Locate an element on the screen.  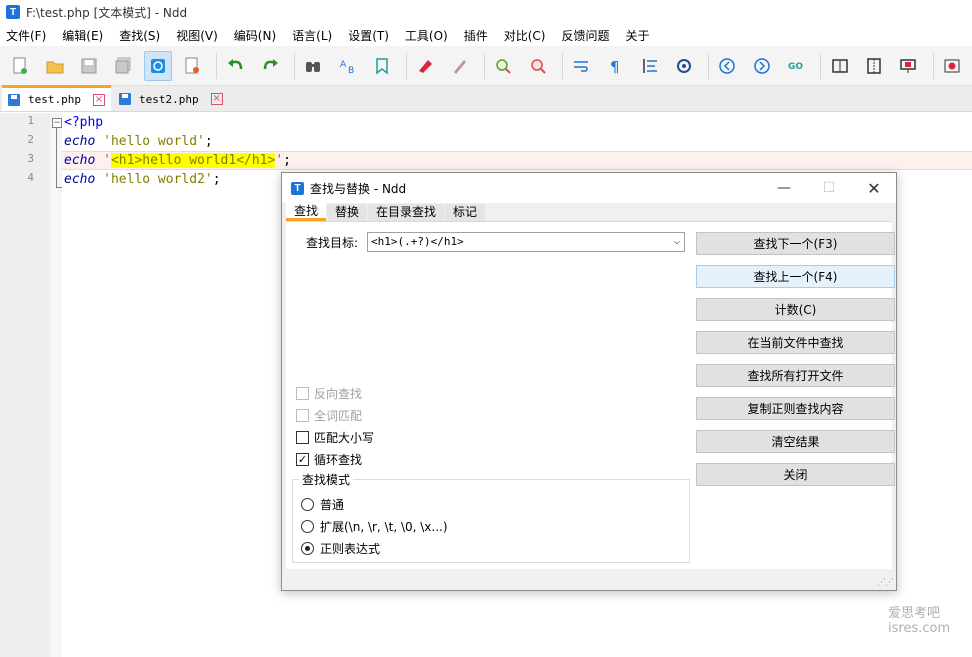
watermark-line-1: 爱思考吧 is located at coordinates (914, 613).